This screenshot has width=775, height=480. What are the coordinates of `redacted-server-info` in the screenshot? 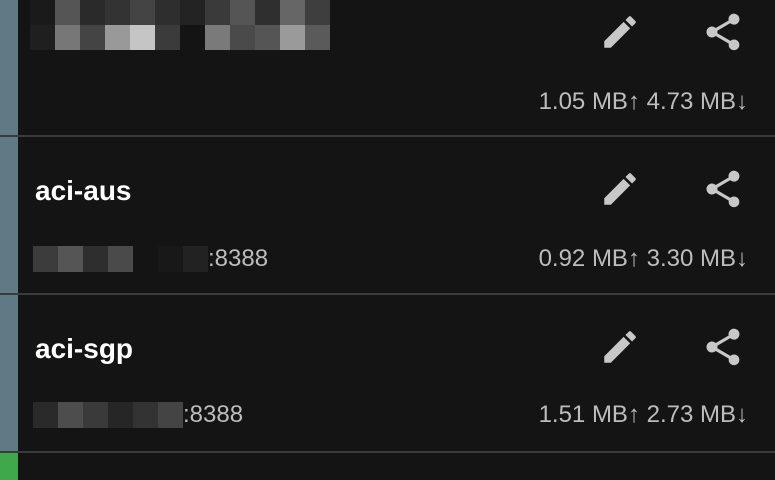 It's located at (180, 25).